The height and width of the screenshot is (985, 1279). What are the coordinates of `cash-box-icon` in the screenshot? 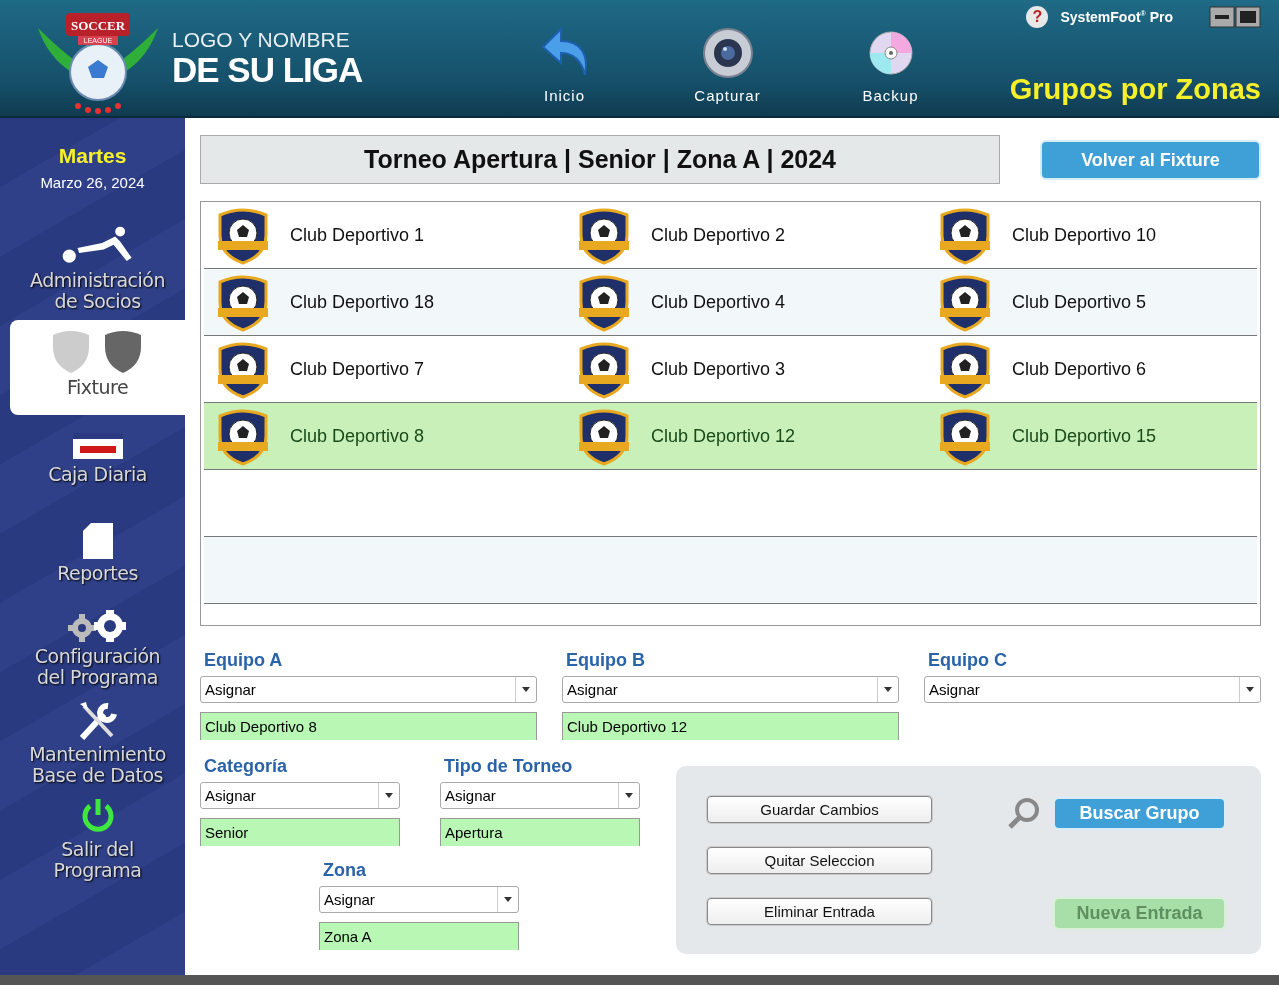 It's located at (97, 446).